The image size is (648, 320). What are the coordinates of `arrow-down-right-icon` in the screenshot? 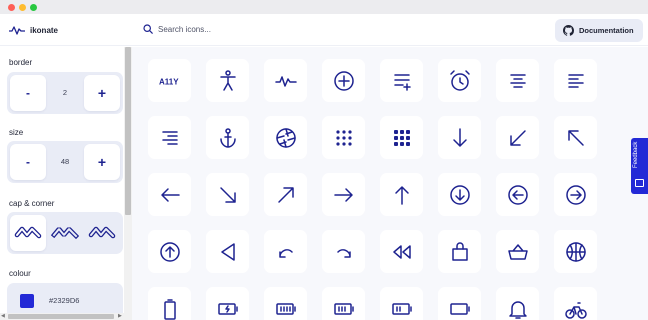 It's located at (227, 194).